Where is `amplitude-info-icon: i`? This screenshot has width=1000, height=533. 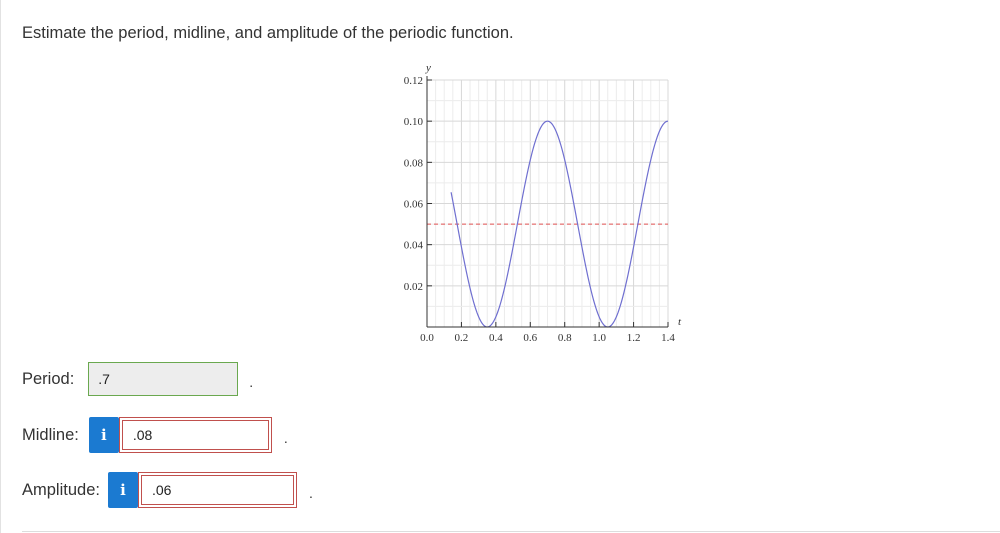 amplitude-info-icon: i is located at coordinates (122, 490).